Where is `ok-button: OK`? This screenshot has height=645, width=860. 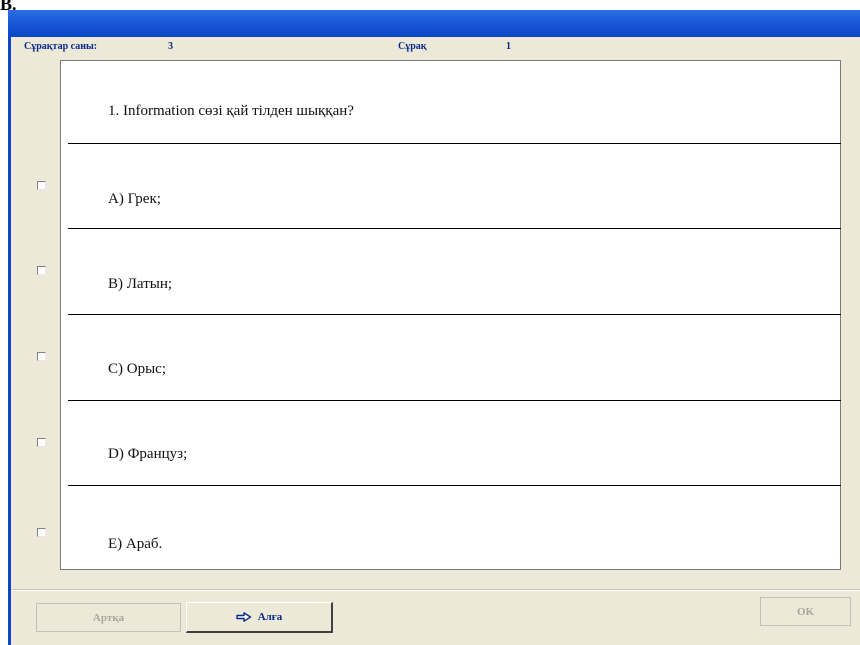
ok-button: OK is located at coordinates (805, 611).